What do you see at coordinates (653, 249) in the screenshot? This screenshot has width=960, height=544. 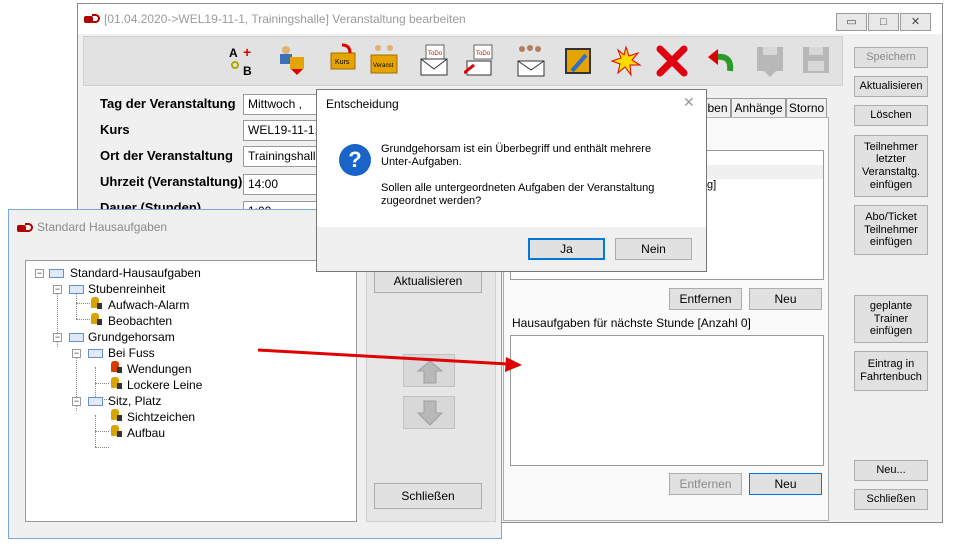 I see `no-button: Nein` at bounding box center [653, 249].